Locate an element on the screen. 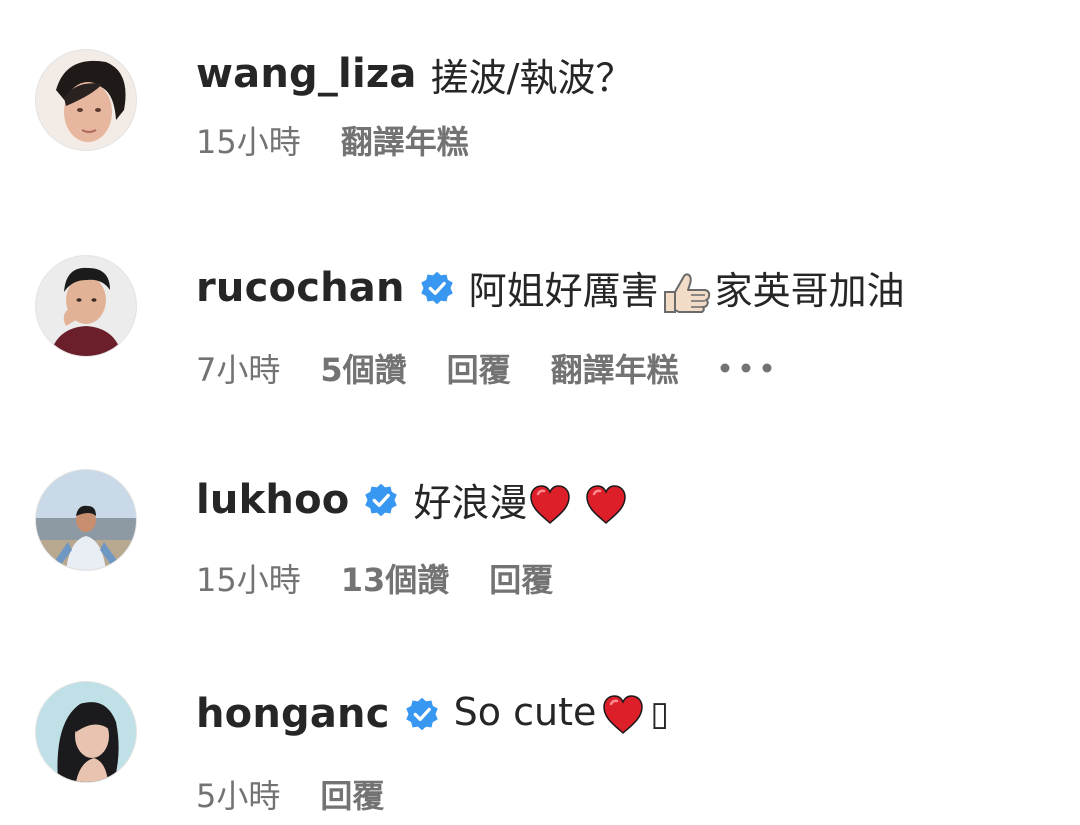 This screenshot has width=1080, height=825. comment-text-row: rucochan 阿姐好厲害 家英哥加油 is located at coordinates (550, 288).